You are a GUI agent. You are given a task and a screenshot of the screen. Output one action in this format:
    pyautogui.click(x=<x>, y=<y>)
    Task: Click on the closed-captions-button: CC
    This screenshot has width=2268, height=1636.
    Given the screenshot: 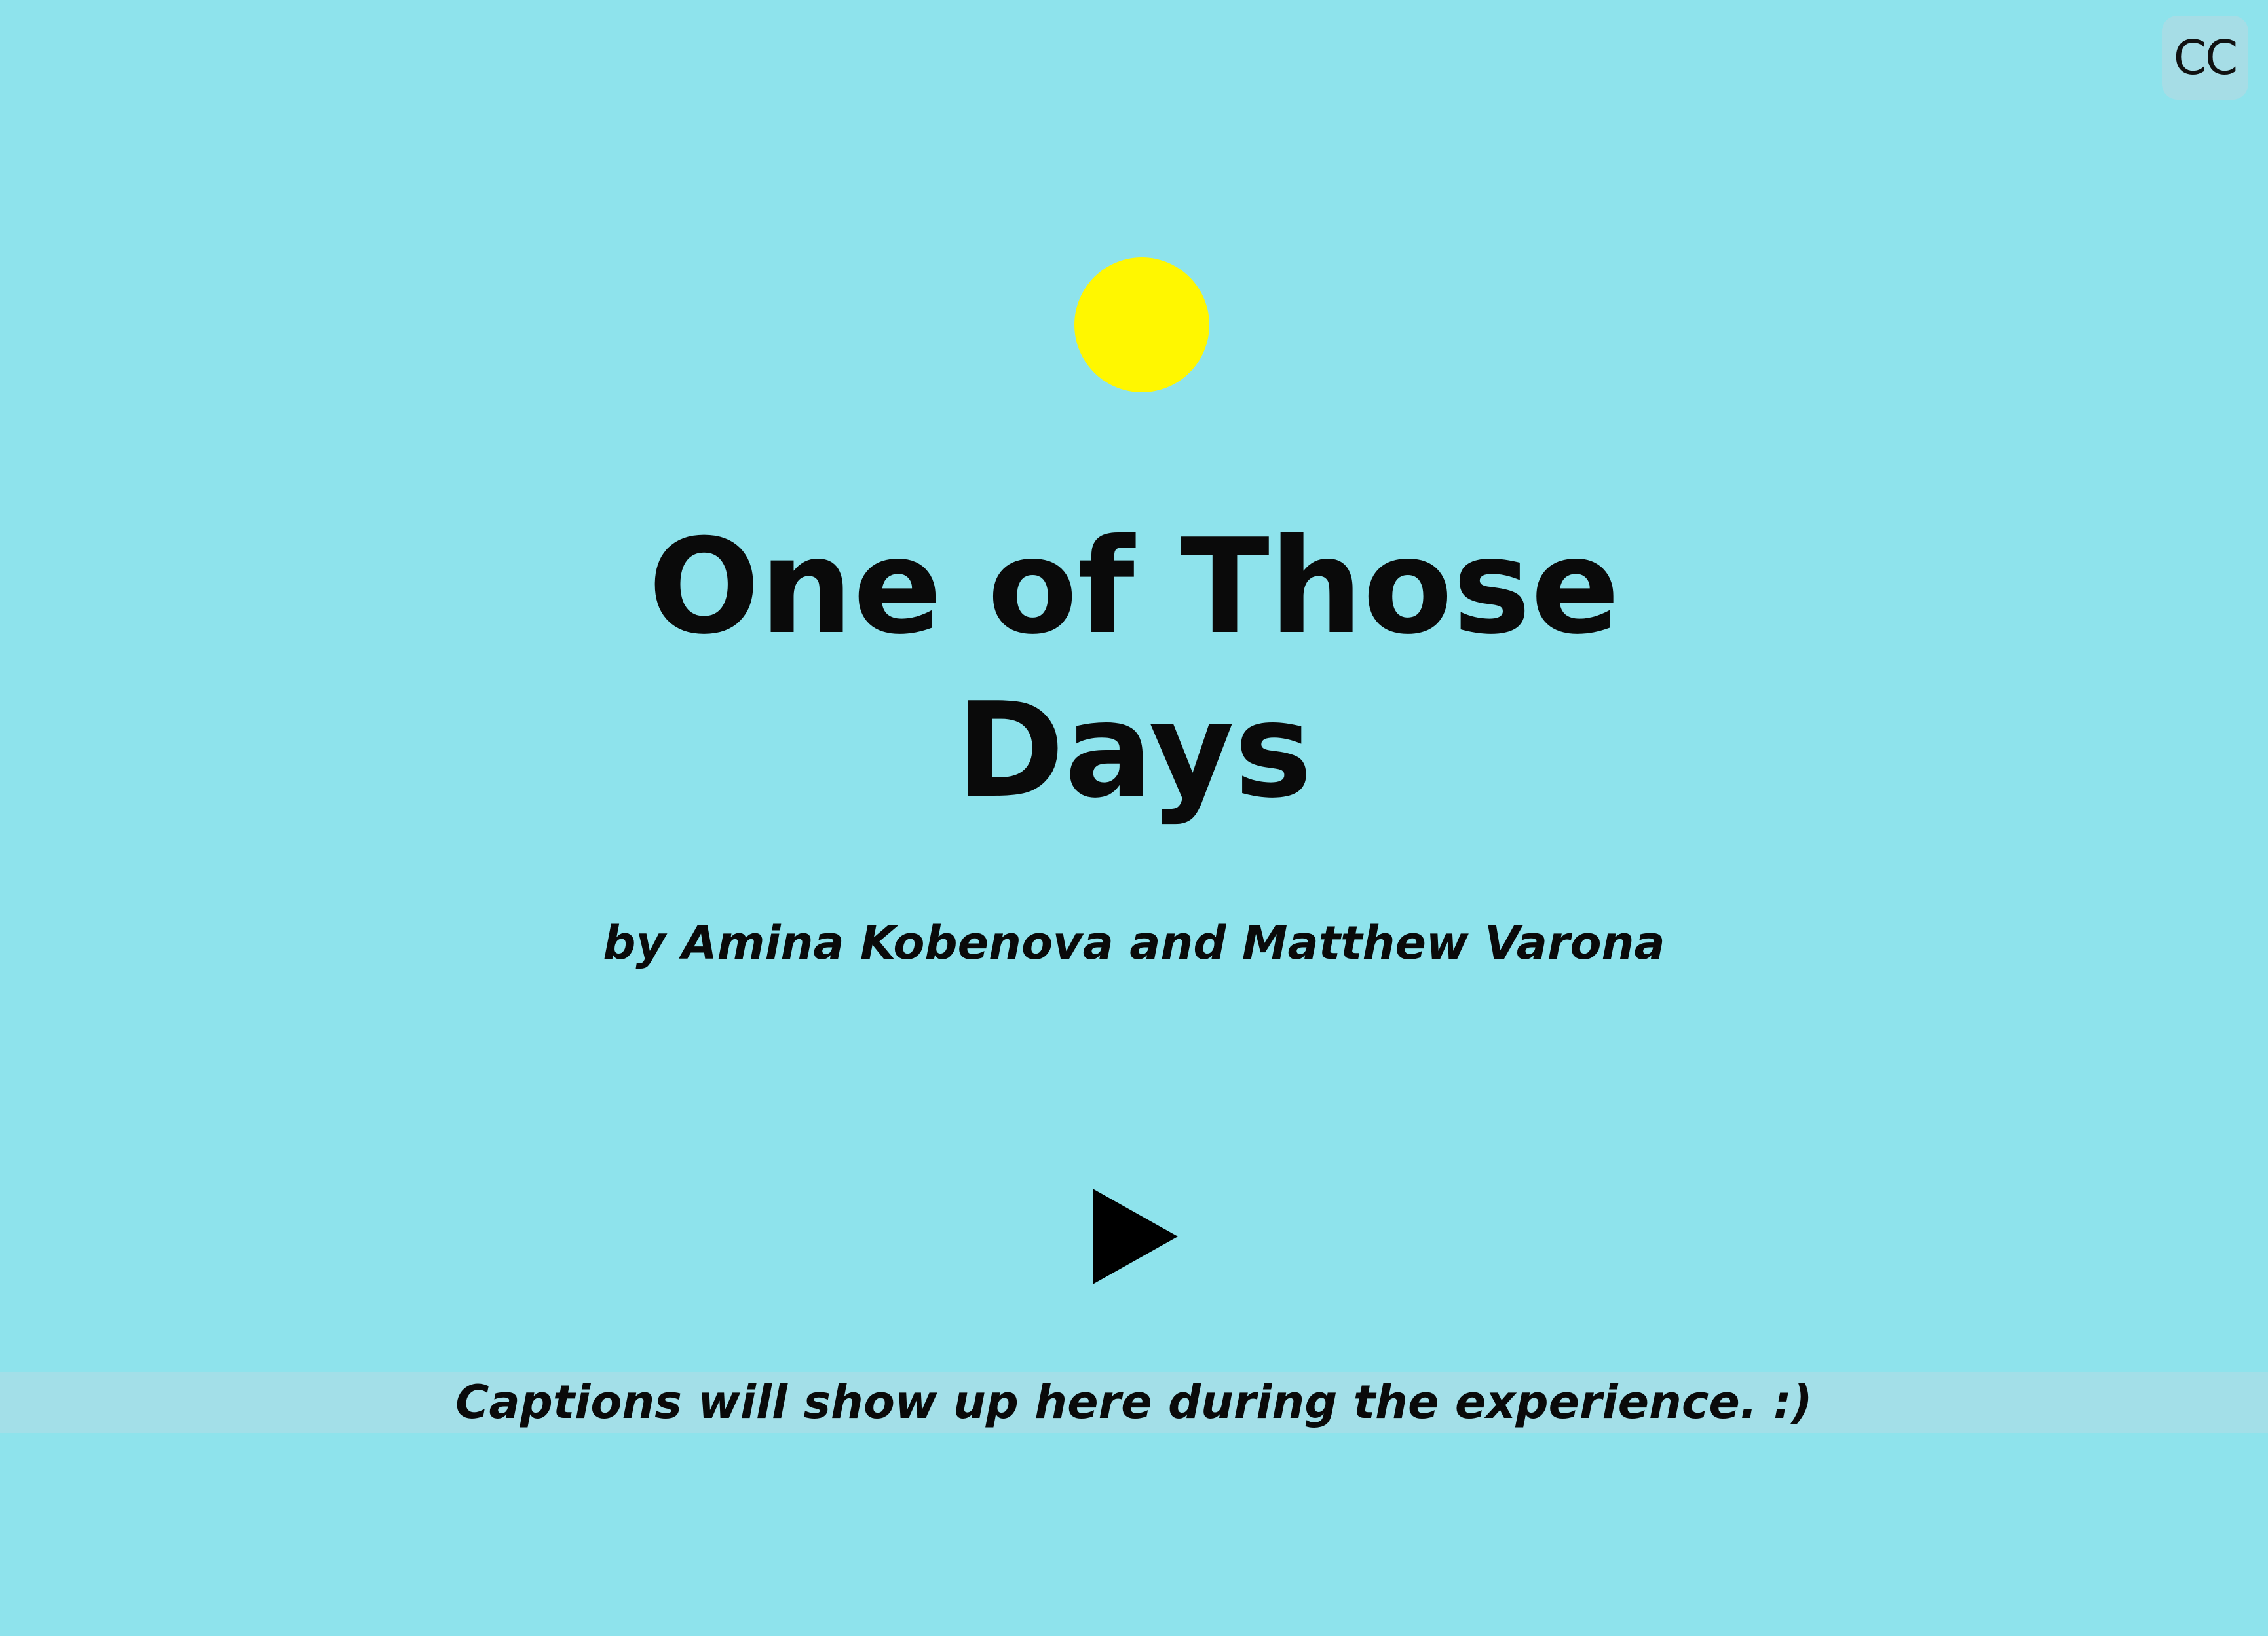 What is the action you would take?
    pyautogui.click(x=2205, y=58)
    